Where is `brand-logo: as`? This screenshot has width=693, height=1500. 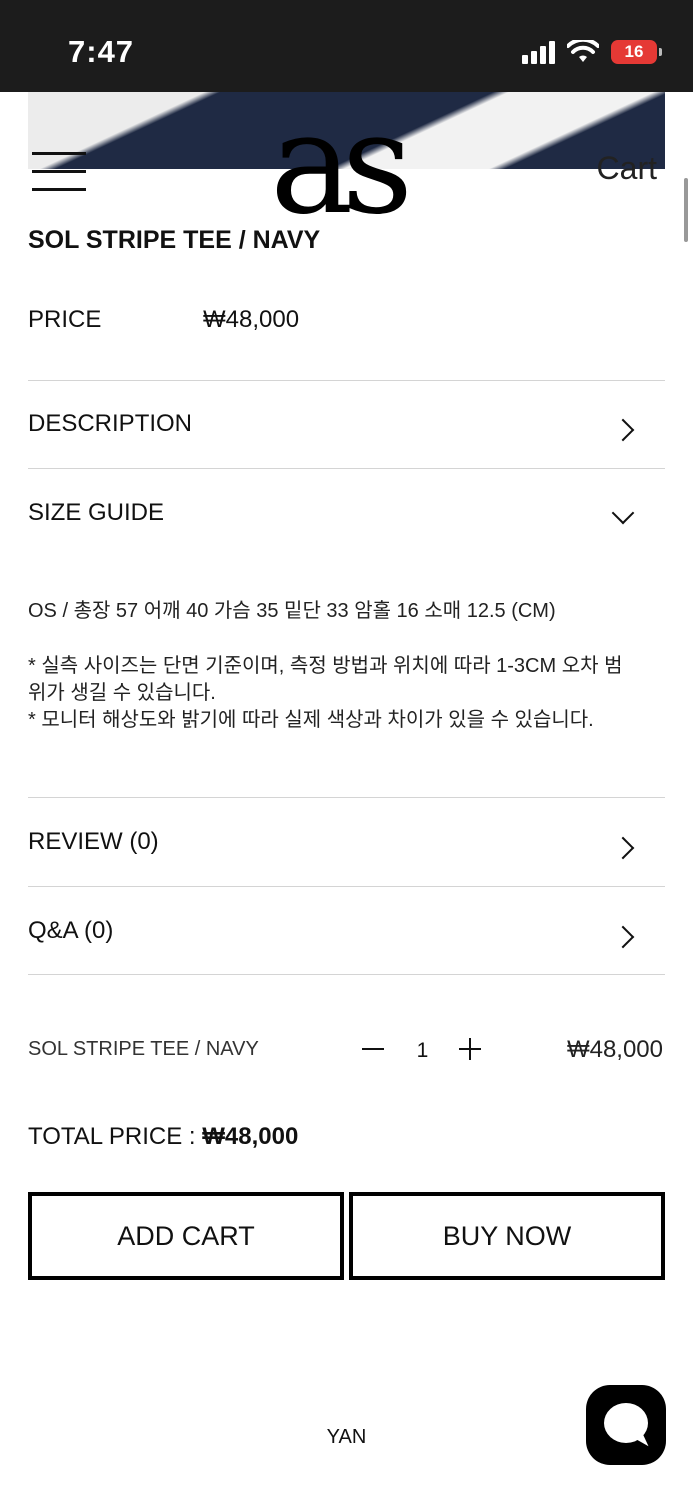 brand-logo: as is located at coordinates (350, 165).